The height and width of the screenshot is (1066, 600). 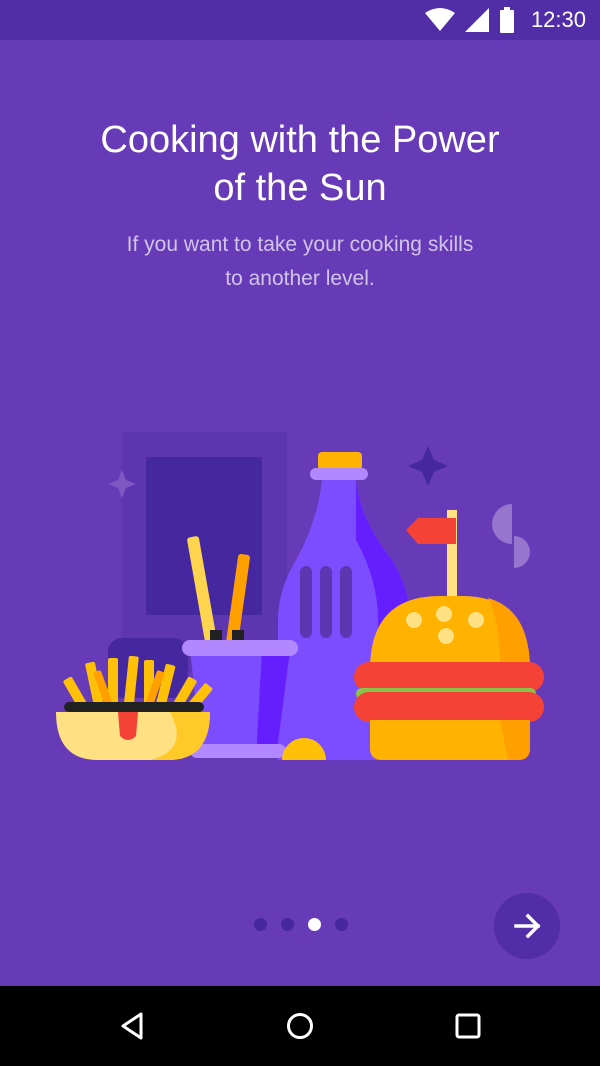 I want to click on next-button, so click(x=527, y=926).